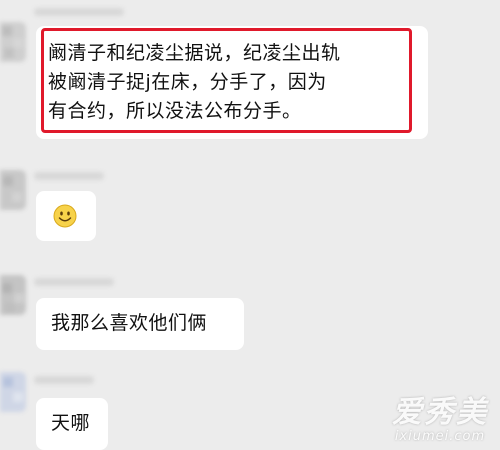  I want to click on message-bubble: 我那么喜欢他们俩, so click(140, 324).